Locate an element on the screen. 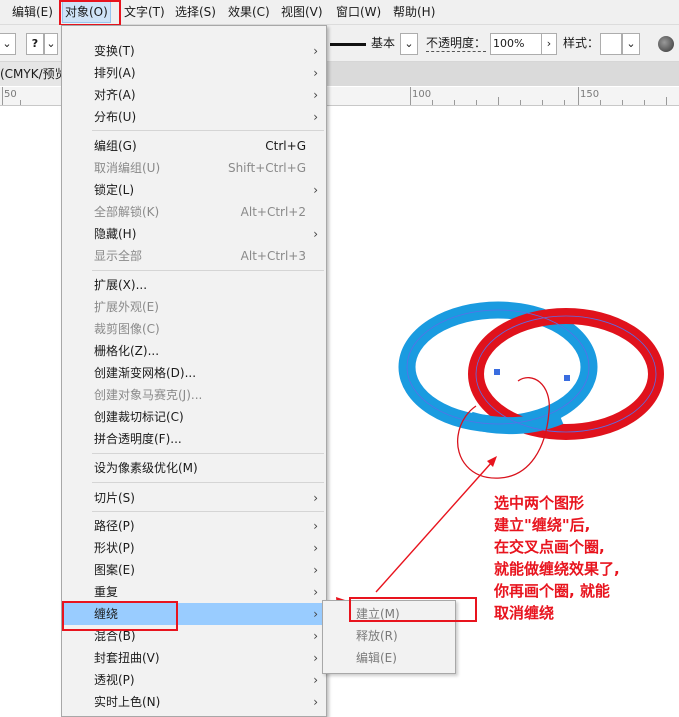  annotation-line: 你再画个圈, 就能 is located at coordinates (552, 591).